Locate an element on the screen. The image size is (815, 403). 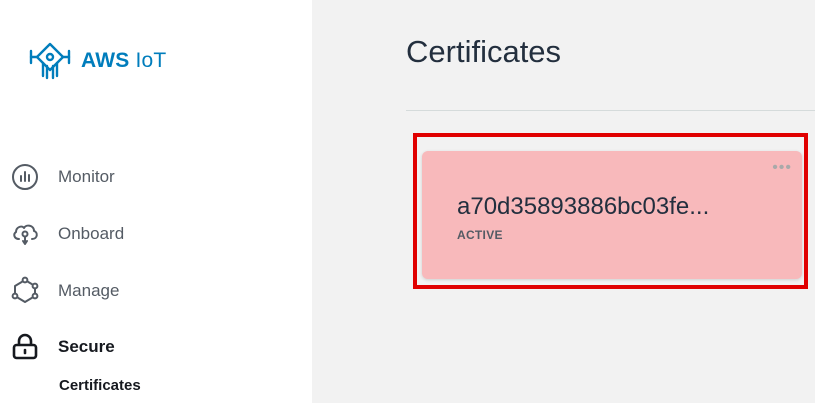
onboard-icon is located at coordinates (25, 234).